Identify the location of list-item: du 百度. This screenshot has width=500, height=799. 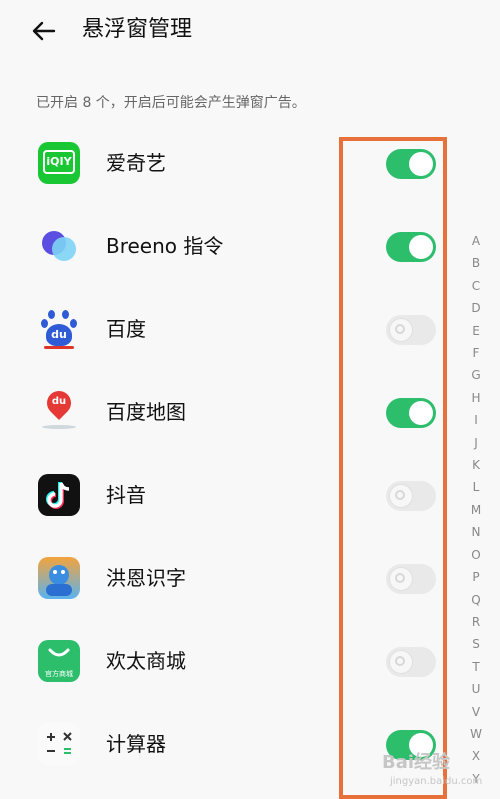
(250, 327).